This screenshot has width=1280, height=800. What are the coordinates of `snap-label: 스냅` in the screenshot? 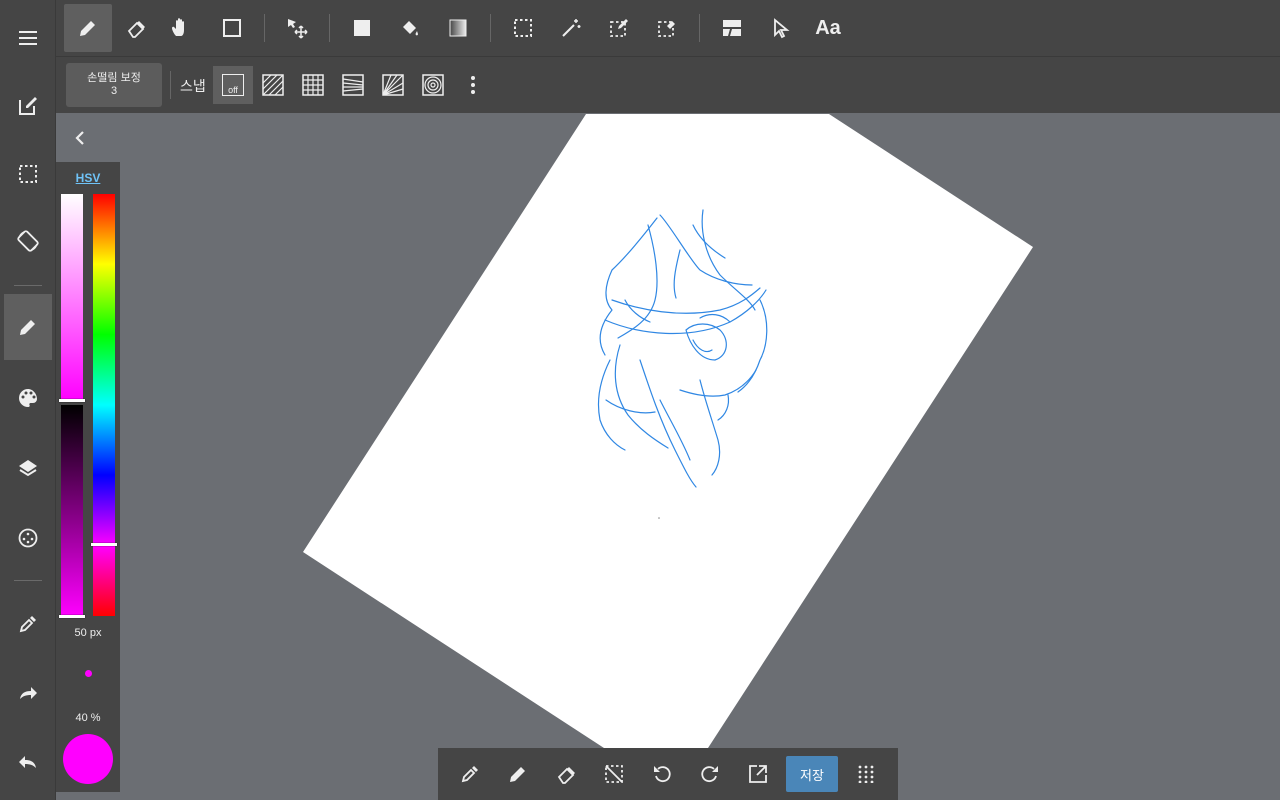 It's located at (193, 86).